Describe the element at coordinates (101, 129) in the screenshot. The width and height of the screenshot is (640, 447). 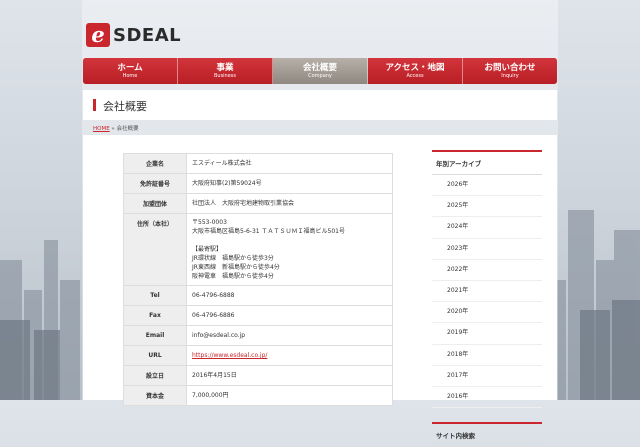
I see `breadcrumb-home-link: HOME` at that location.